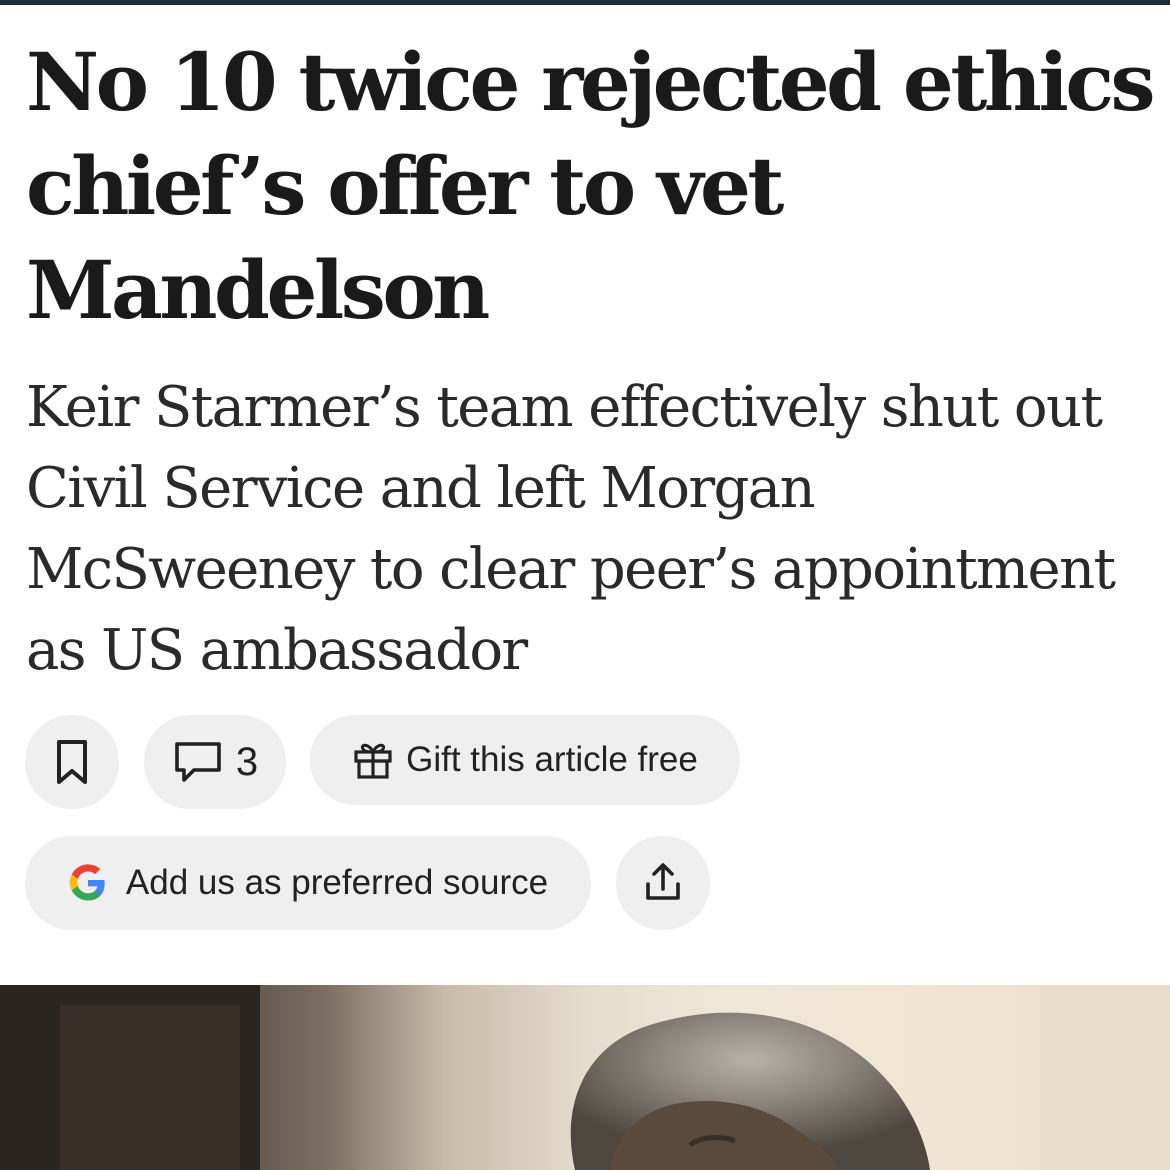  What do you see at coordinates (552, 759) in the screenshot?
I see `gift-article-label: Gift this article free` at bounding box center [552, 759].